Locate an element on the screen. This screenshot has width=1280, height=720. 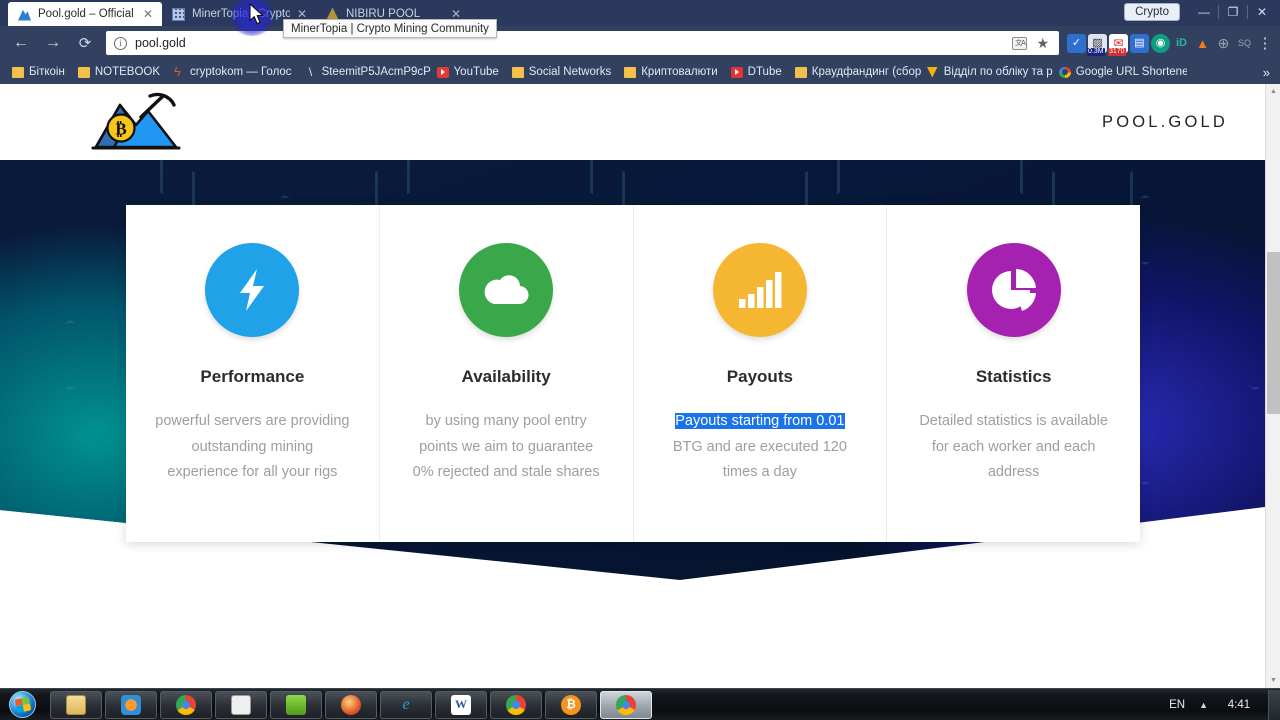
bookmark-item: Біткоін is located at coordinates (41, 72).